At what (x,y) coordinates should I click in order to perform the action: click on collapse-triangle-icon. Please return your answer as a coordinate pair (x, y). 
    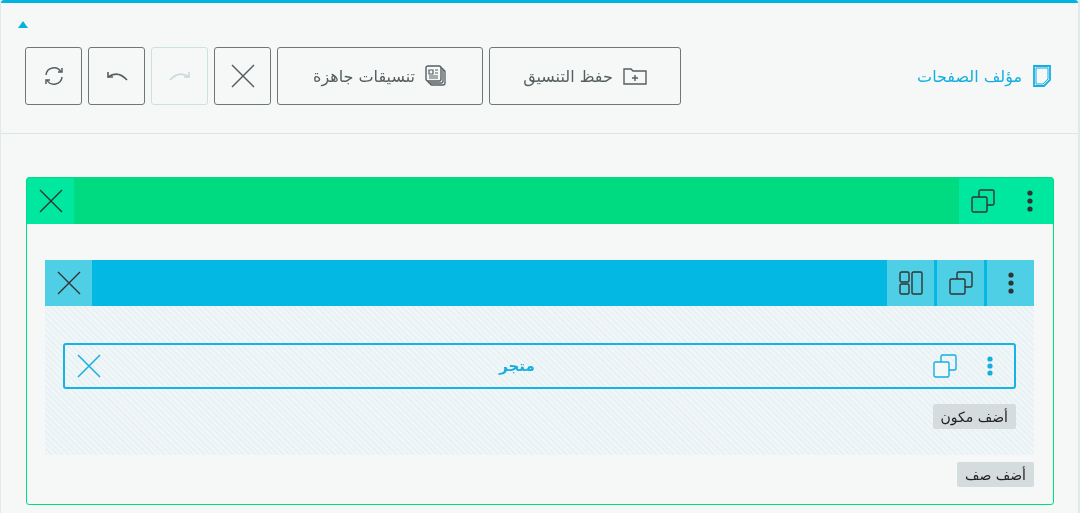
    Looking at the image, I should click on (23, 24).